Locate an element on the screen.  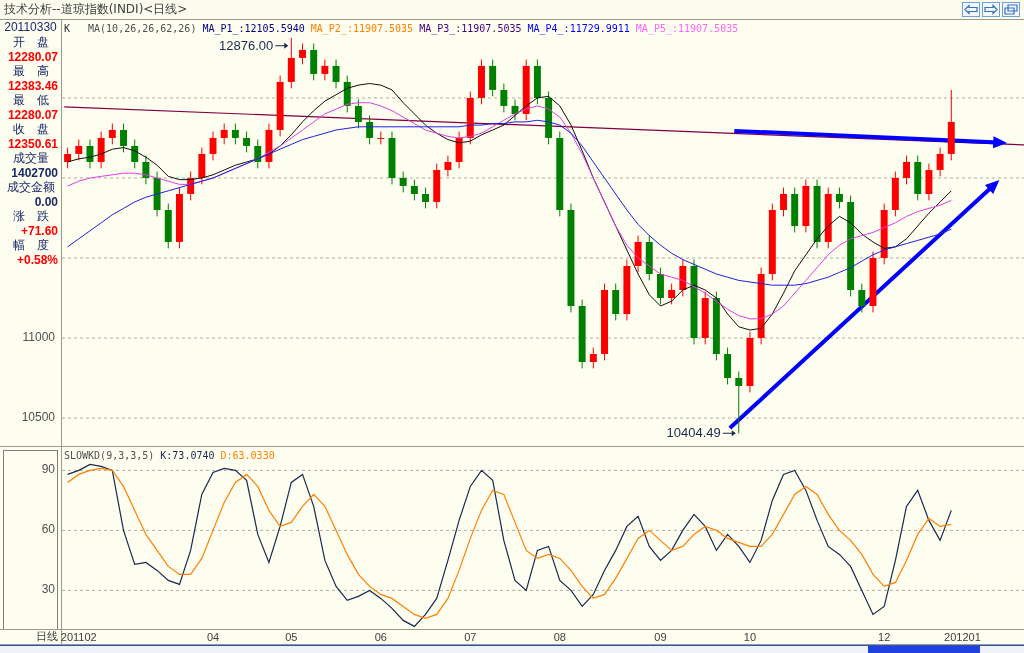
quote-label: 成交量 is located at coordinates (30, 158).